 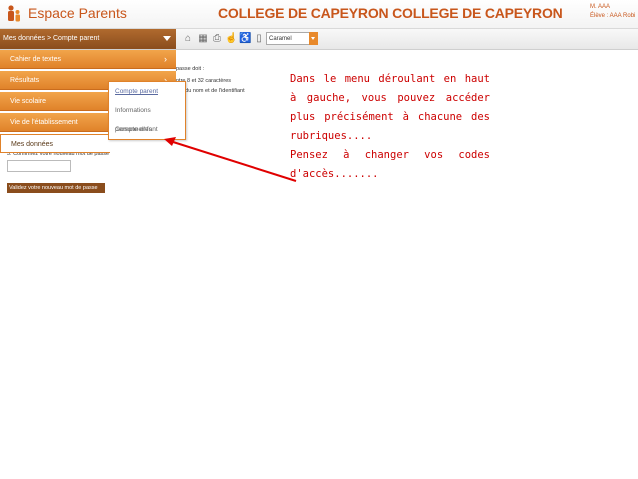 What do you see at coordinates (390, 13) in the screenshot?
I see `school-title: COLLEGE DE CAPEYRON COLLEGE DE CAPEYRON` at bounding box center [390, 13].